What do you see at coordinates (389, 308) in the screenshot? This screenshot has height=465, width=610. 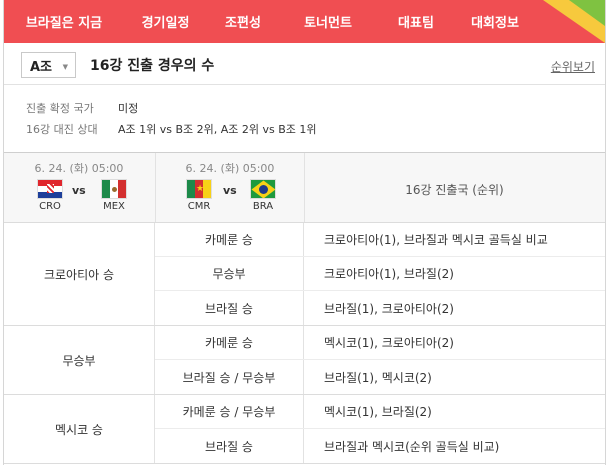 I see `outcome-cell: 브라질(1), 크로아티아(2)` at bounding box center [389, 308].